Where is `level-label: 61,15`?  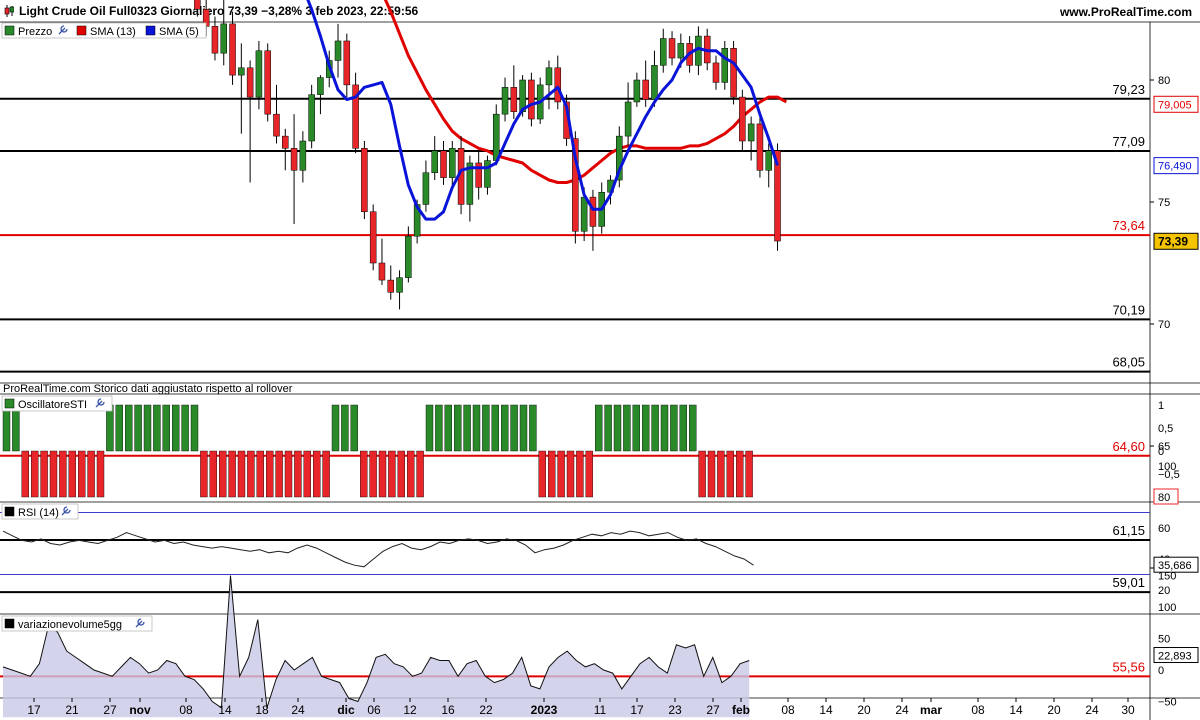 level-label: 61,15 is located at coordinates (1128, 530).